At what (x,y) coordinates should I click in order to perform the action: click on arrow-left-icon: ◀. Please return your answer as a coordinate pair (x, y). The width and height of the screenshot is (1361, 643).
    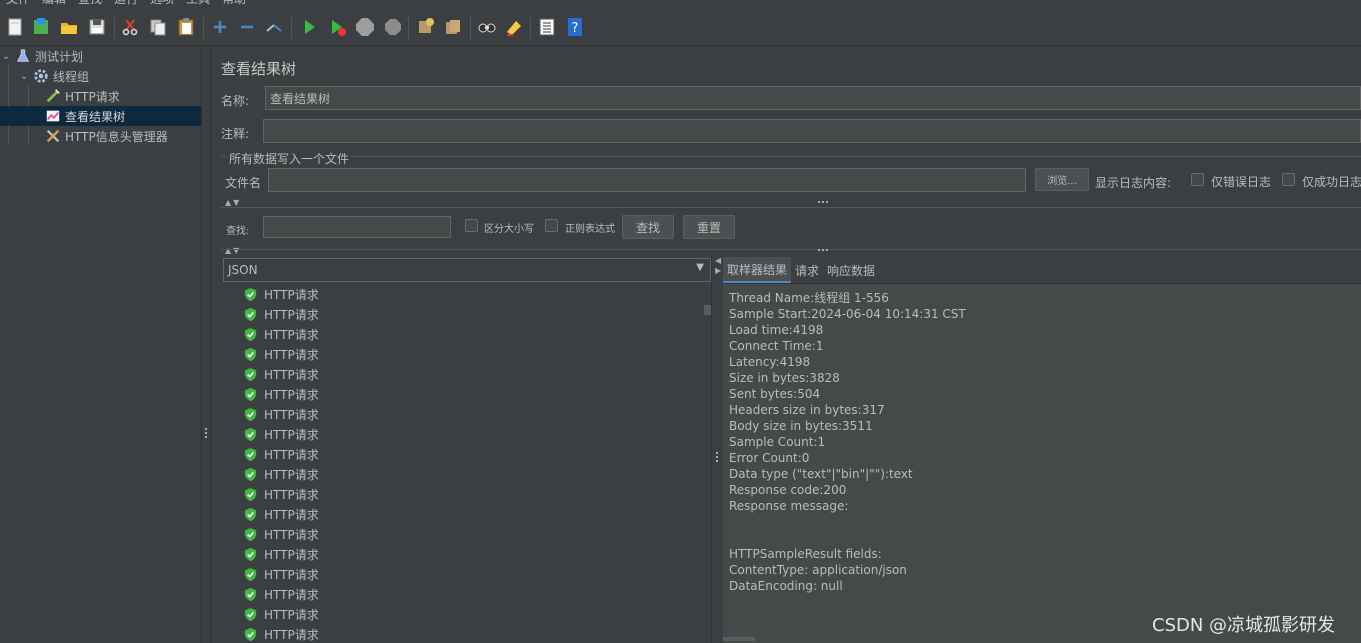
    Looking at the image, I should click on (718, 260).